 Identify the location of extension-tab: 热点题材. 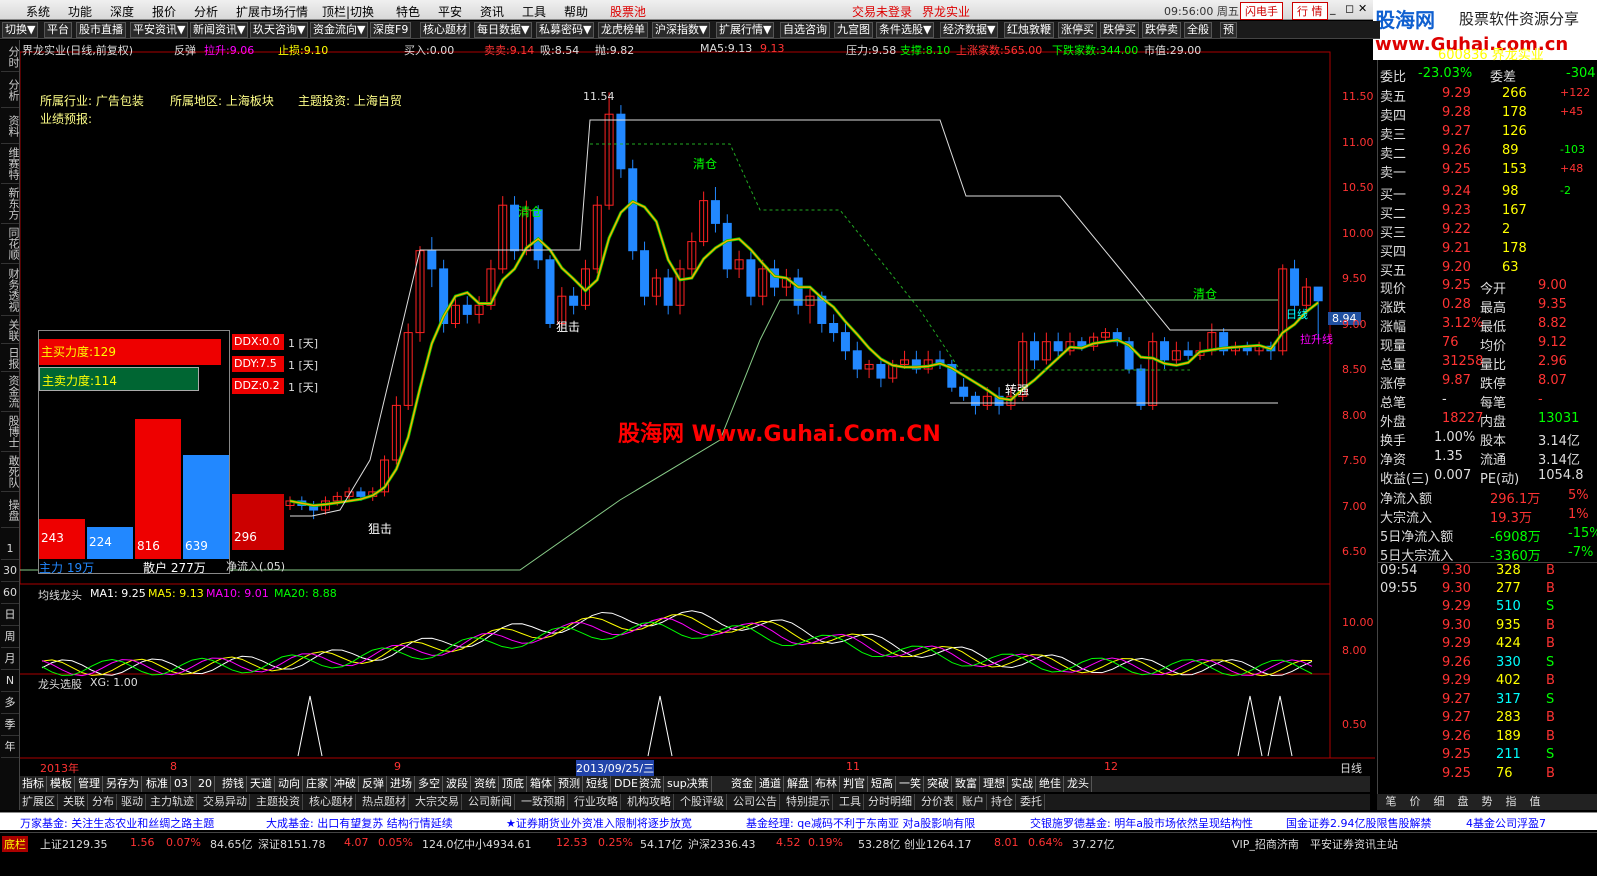
(384, 802).